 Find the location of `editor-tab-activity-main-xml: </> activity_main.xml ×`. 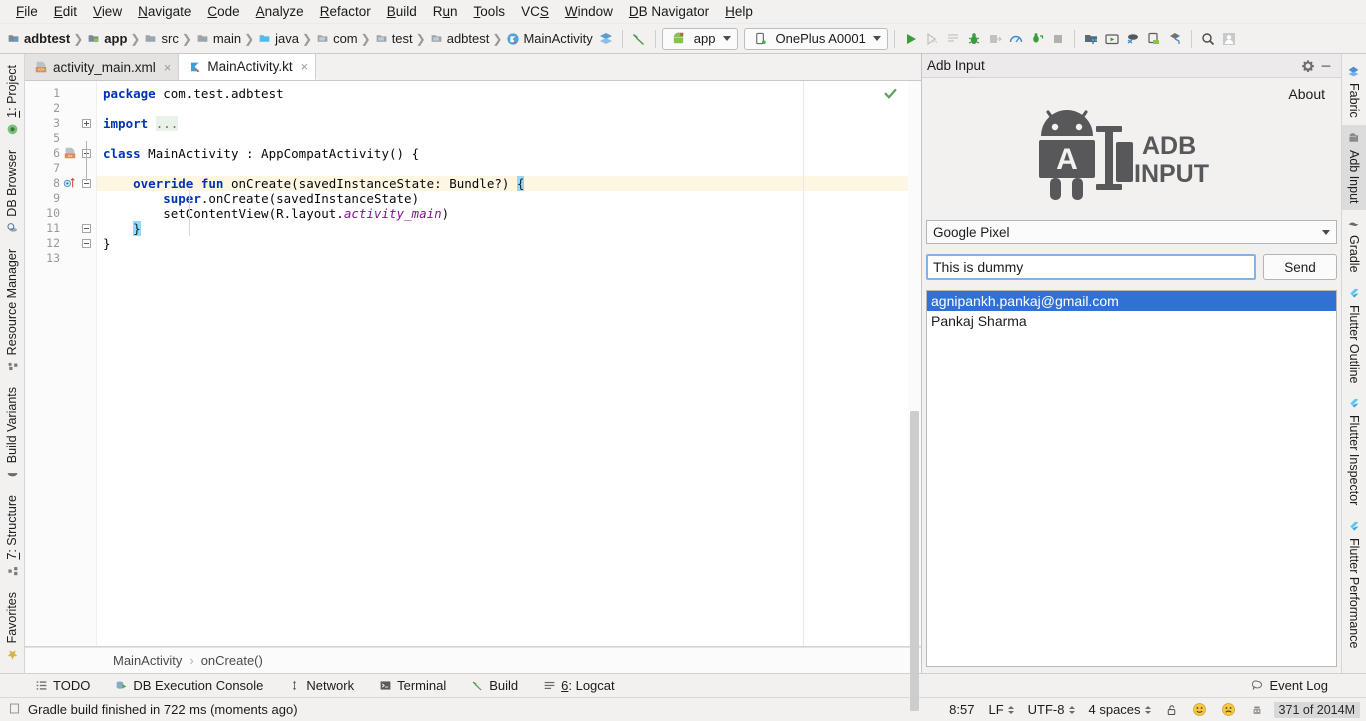

editor-tab-activity-main-xml: </> activity_main.xml × is located at coordinates (102, 67).